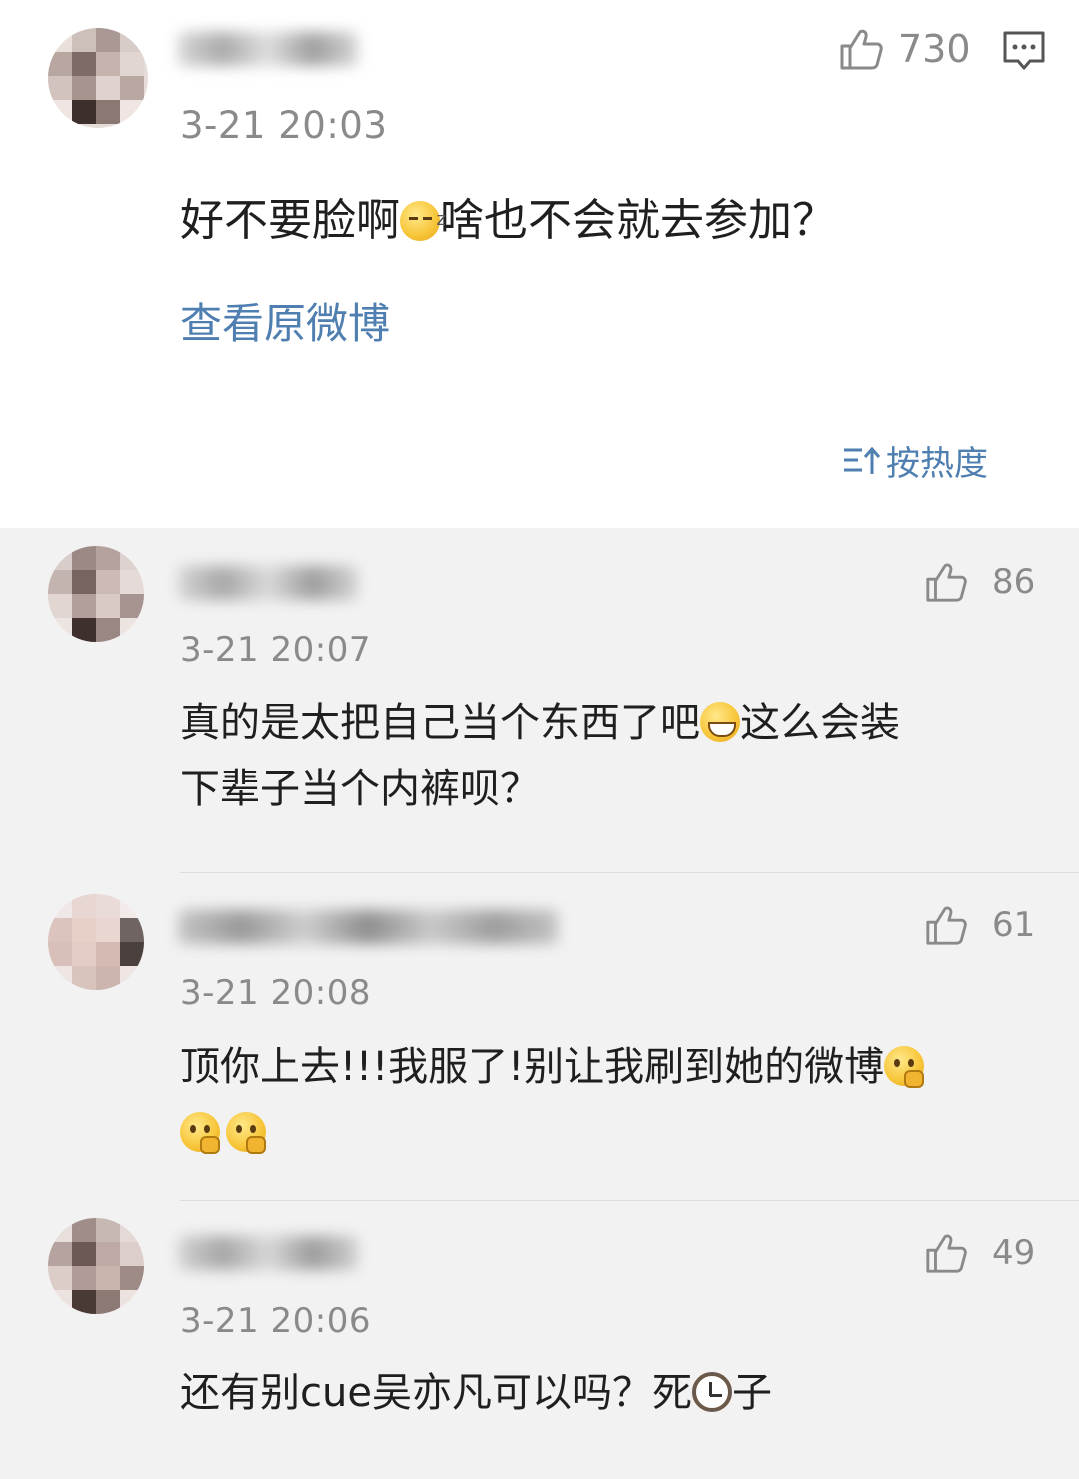 The height and width of the screenshot is (1479, 1079). I want to click on comment-content: 还有别cue吴亦凡可以吗？死子, so click(476, 1393).